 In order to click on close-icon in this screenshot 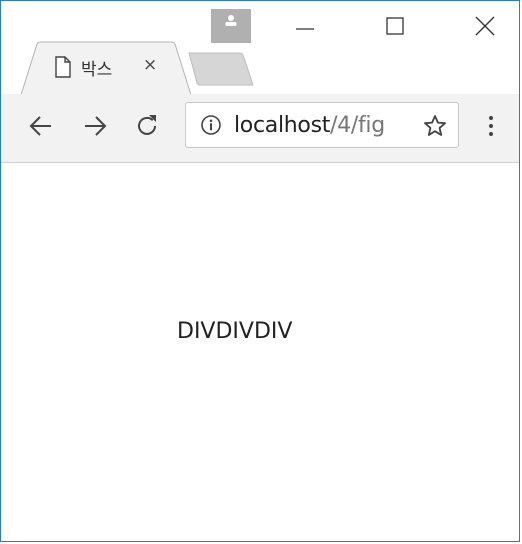, I will do `click(485, 26)`.